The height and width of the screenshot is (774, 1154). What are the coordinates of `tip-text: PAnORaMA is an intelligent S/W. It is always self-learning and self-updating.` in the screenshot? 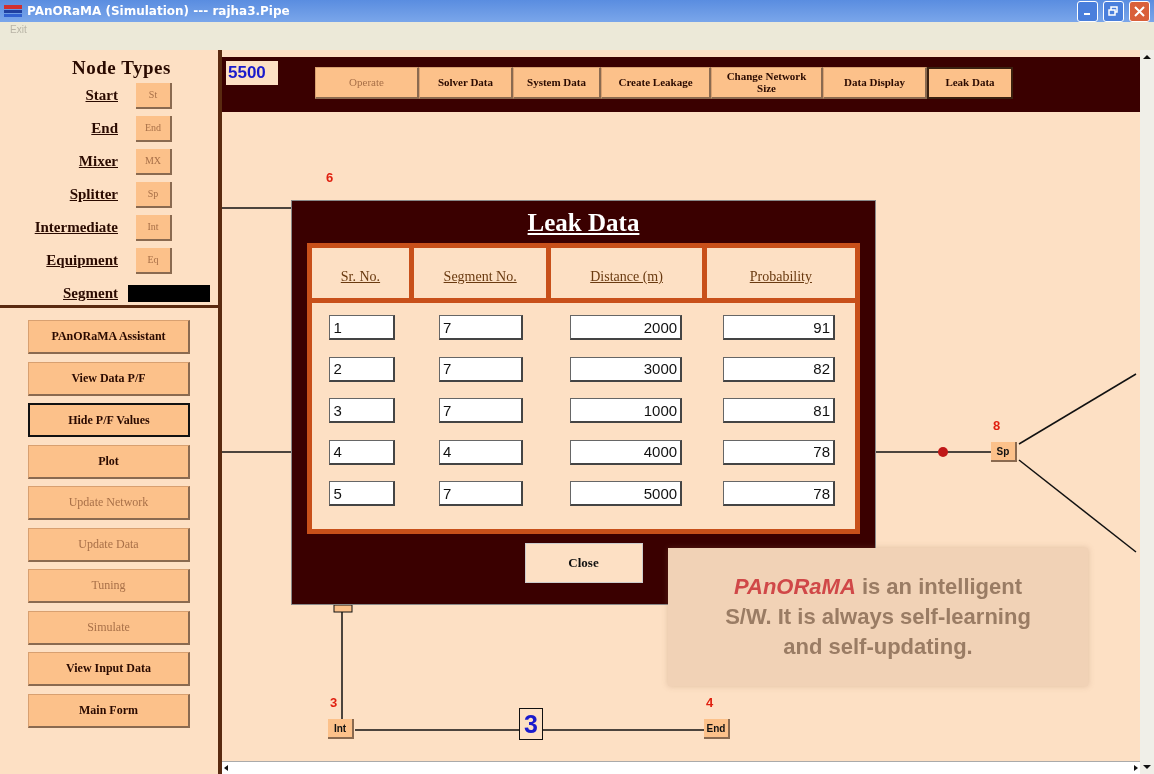 It's located at (878, 617).